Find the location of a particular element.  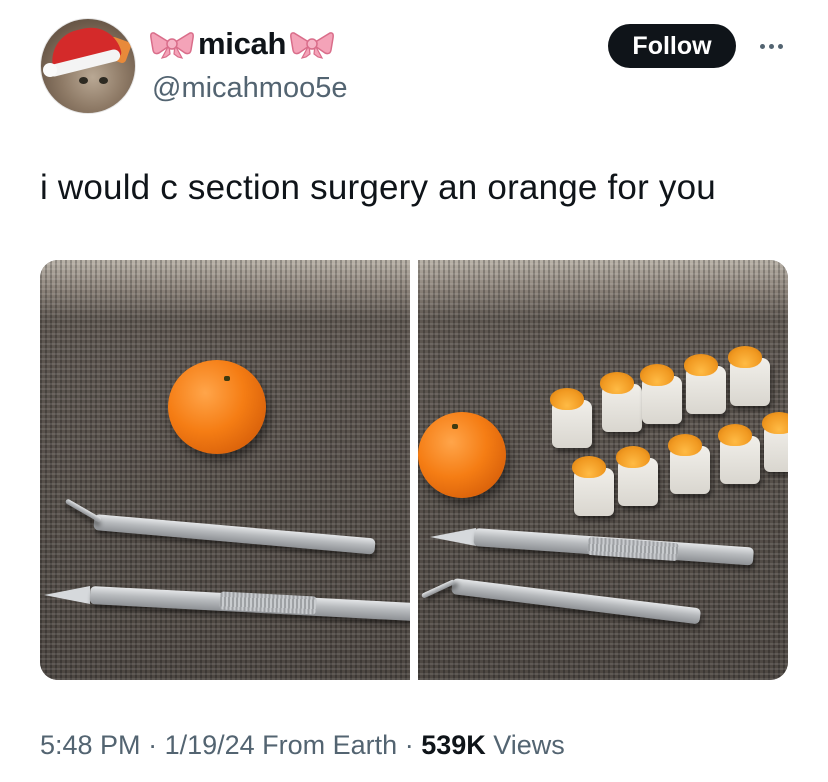

views-label: Views is located at coordinates (525, 745).